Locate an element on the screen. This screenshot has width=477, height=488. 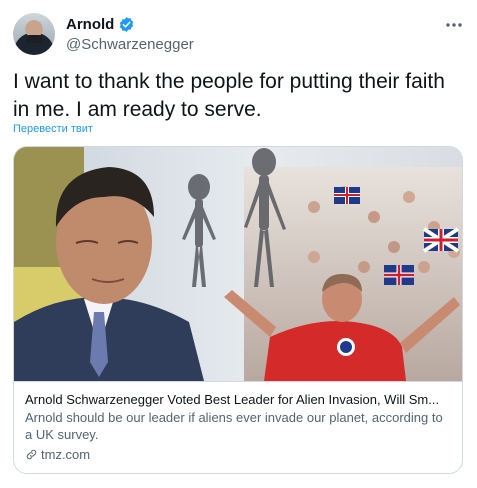
more-horizontal-icon is located at coordinates (454, 25).